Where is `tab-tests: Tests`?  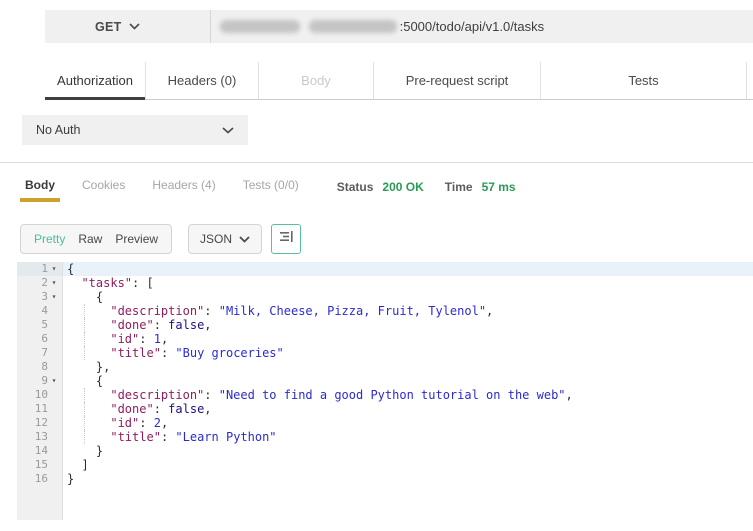 tab-tests: Tests is located at coordinates (643, 80).